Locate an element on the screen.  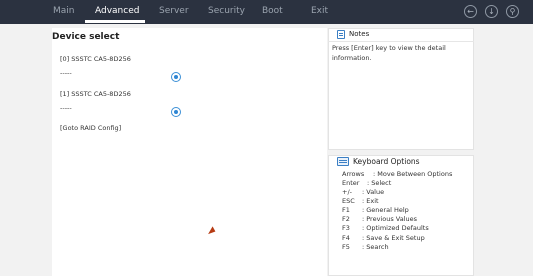
kb-key: +/- is located at coordinates (347, 192).